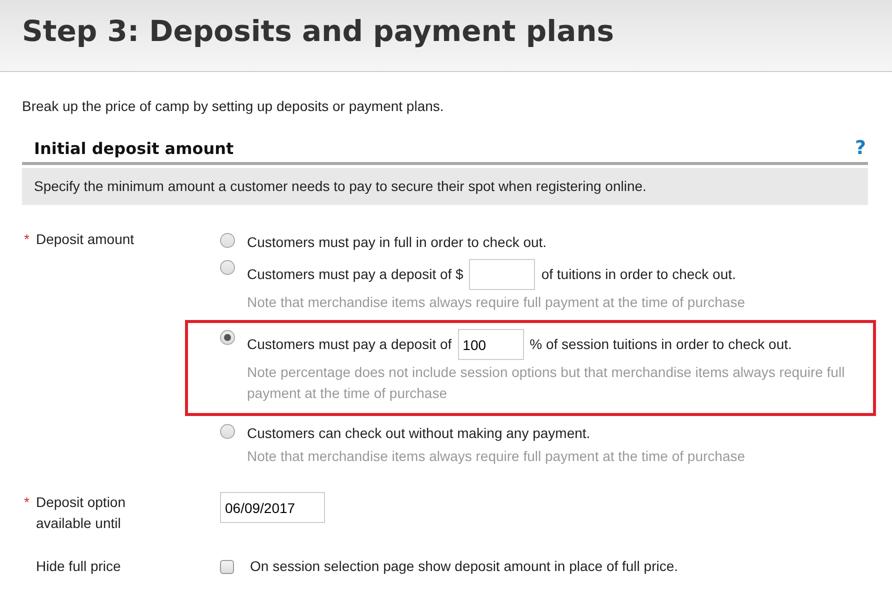 The height and width of the screenshot is (594, 892). What do you see at coordinates (85, 240) in the screenshot?
I see `field-label: Deposit amount` at bounding box center [85, 240].